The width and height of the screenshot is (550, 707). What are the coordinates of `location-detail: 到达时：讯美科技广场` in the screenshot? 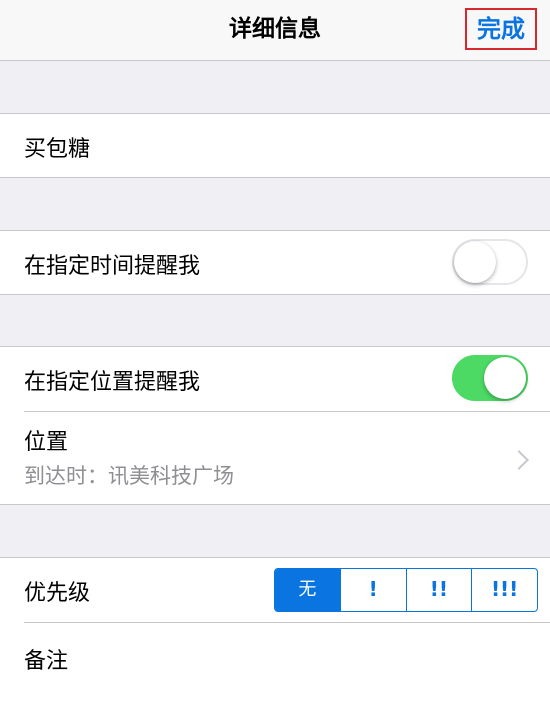 It's located at (129, 476).